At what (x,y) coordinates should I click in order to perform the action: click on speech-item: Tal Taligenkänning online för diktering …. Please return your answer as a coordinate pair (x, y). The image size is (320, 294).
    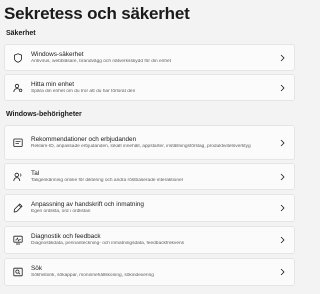
    Looking at the image, I should click on (149, 176).